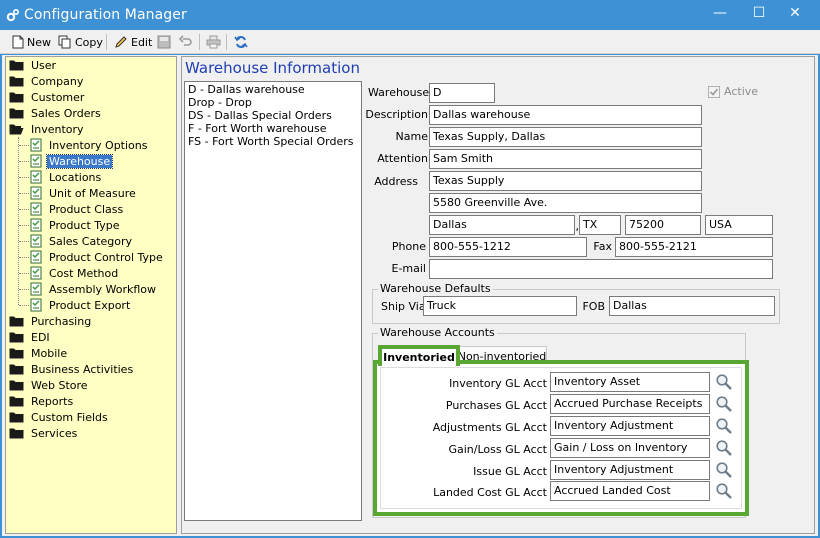 The image size is (820, 538). What do you see at coordinates (759, 14) in the screenshot?
I see `maximize-button: ☐` at bounding box center [759, 14].